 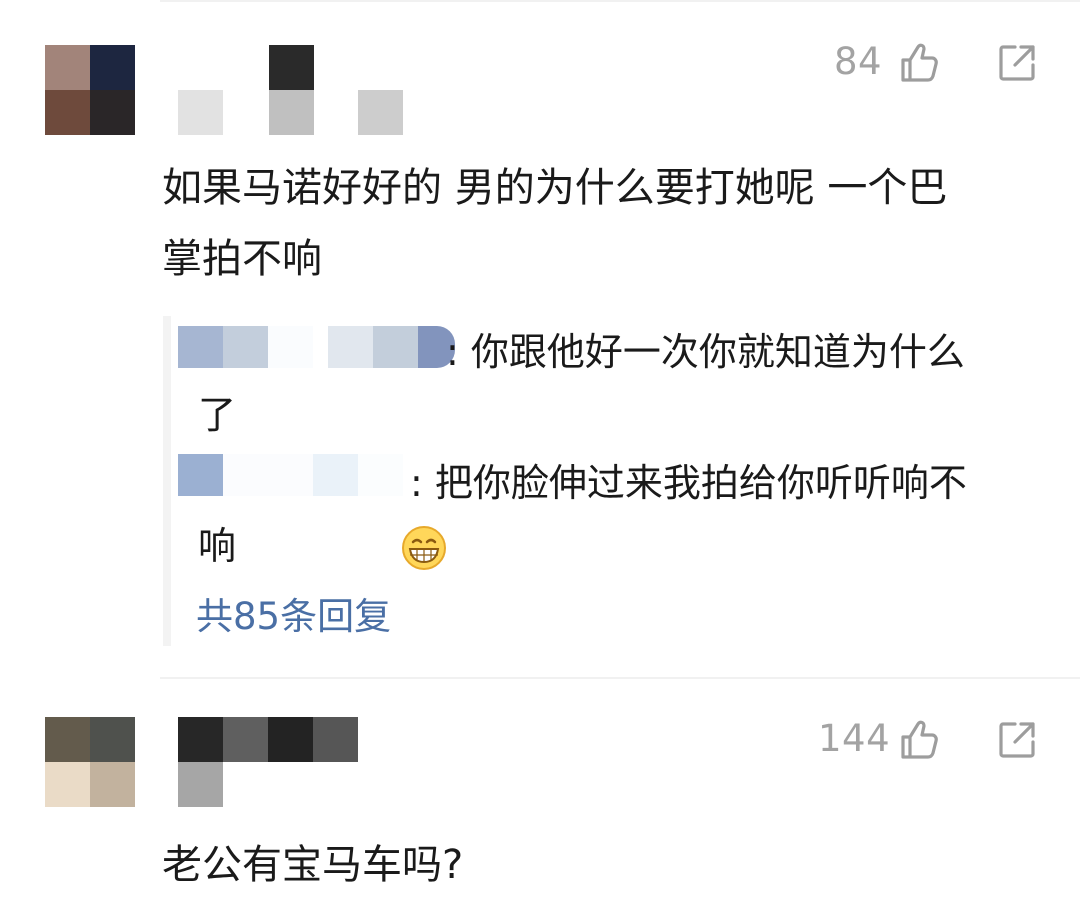 I want to click on comment-text-line-1: 老公有宝马车吗?, so click(x=313, y=865).